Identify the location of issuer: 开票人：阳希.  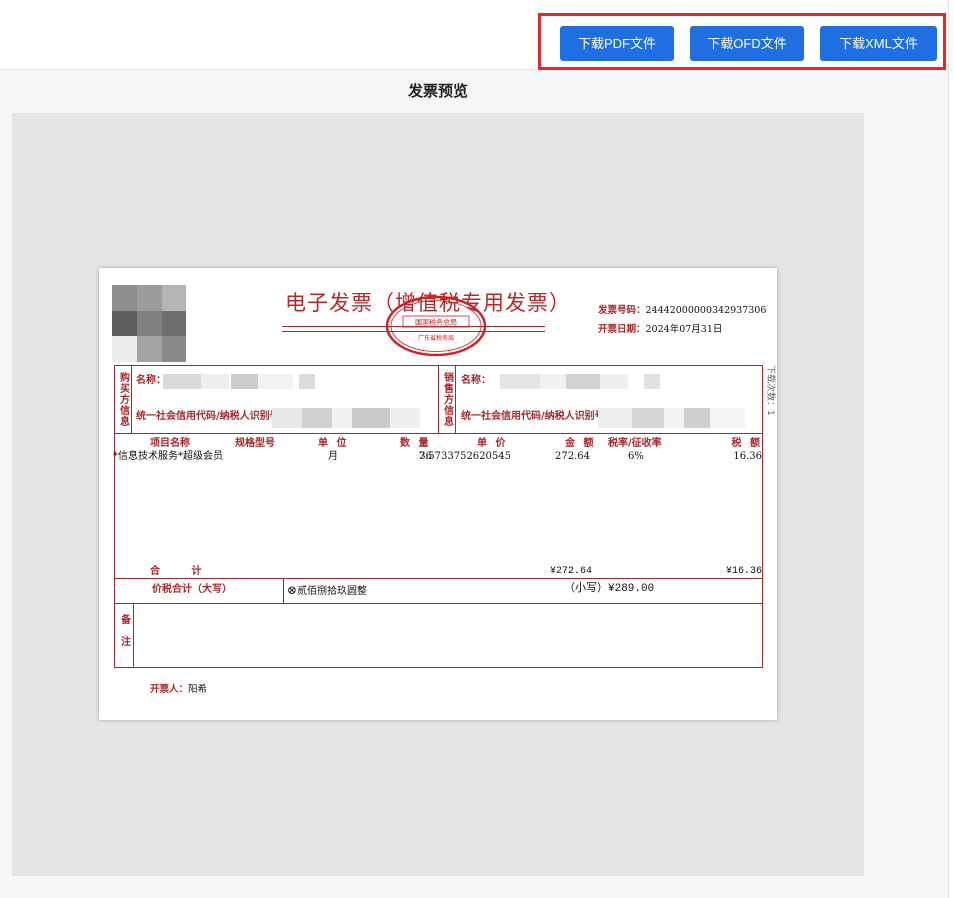
(178, 690).